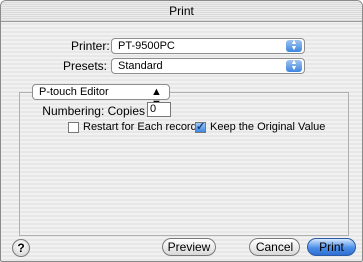 The height and width of the screenshot is (262, 363). What do you see at coordinates (208, 66) in the screenshot?
I see `presets-popup: Standard ▲ ▼` at bounding box center [208, 66].